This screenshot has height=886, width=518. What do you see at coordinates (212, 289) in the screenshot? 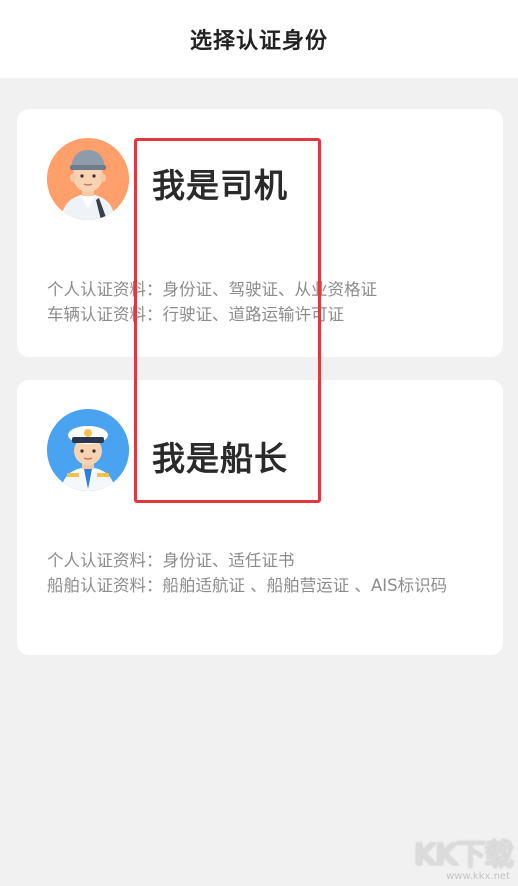
I see `driver-personal-docs: 个人认证资料：身份证、驾驶证、从业资格证` at bounding box center [212, 289].